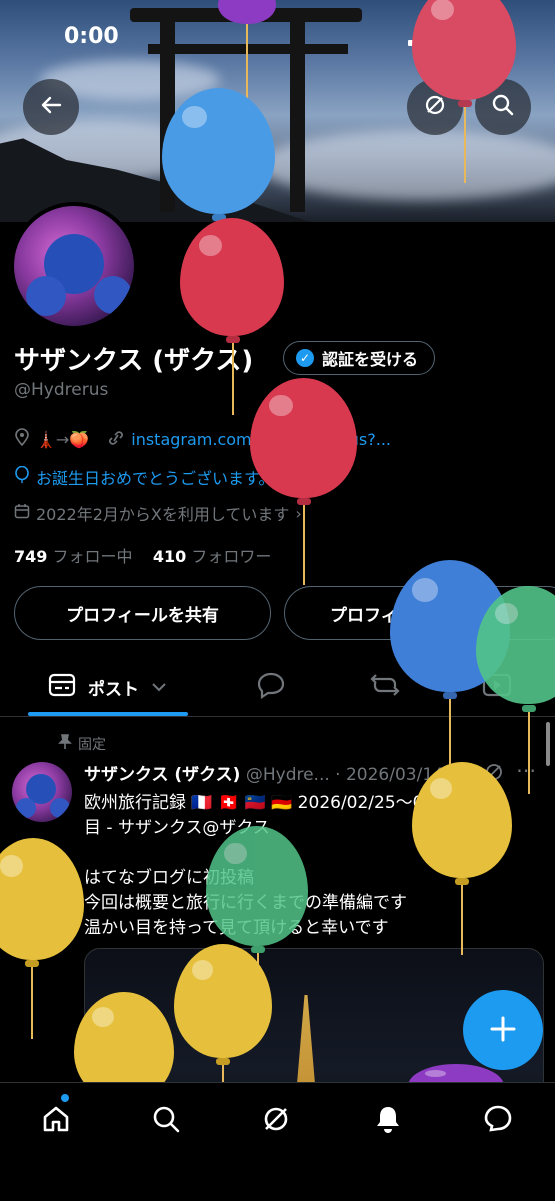 This screenshot has height=1201, width=555. I want to click on tab-replies, so click(271, 687).